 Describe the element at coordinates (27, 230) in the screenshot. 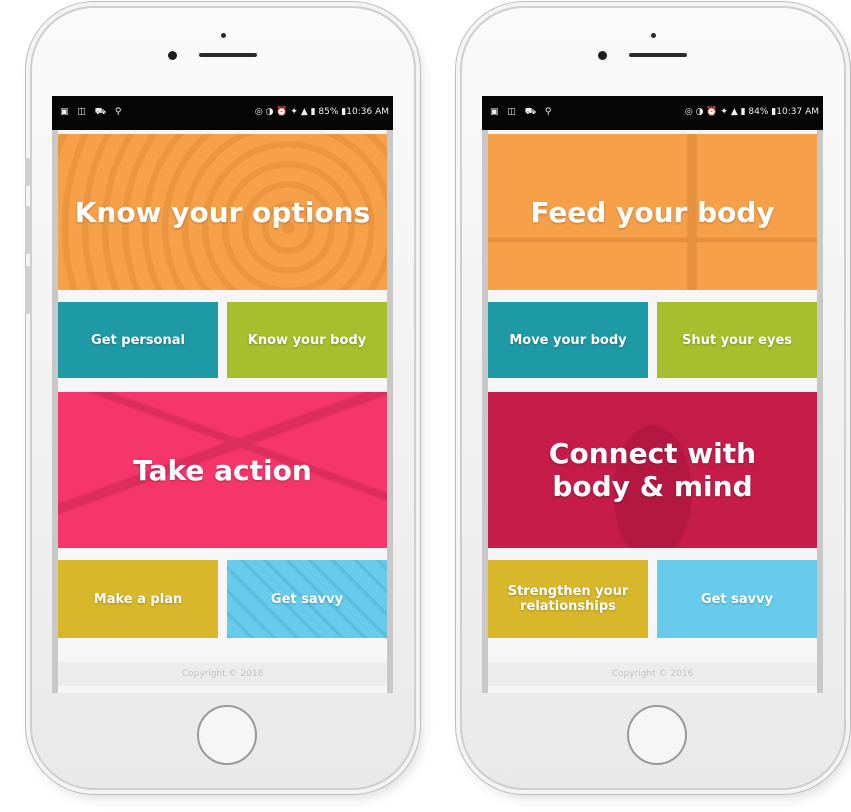

I see `volume-up-button` at that location.